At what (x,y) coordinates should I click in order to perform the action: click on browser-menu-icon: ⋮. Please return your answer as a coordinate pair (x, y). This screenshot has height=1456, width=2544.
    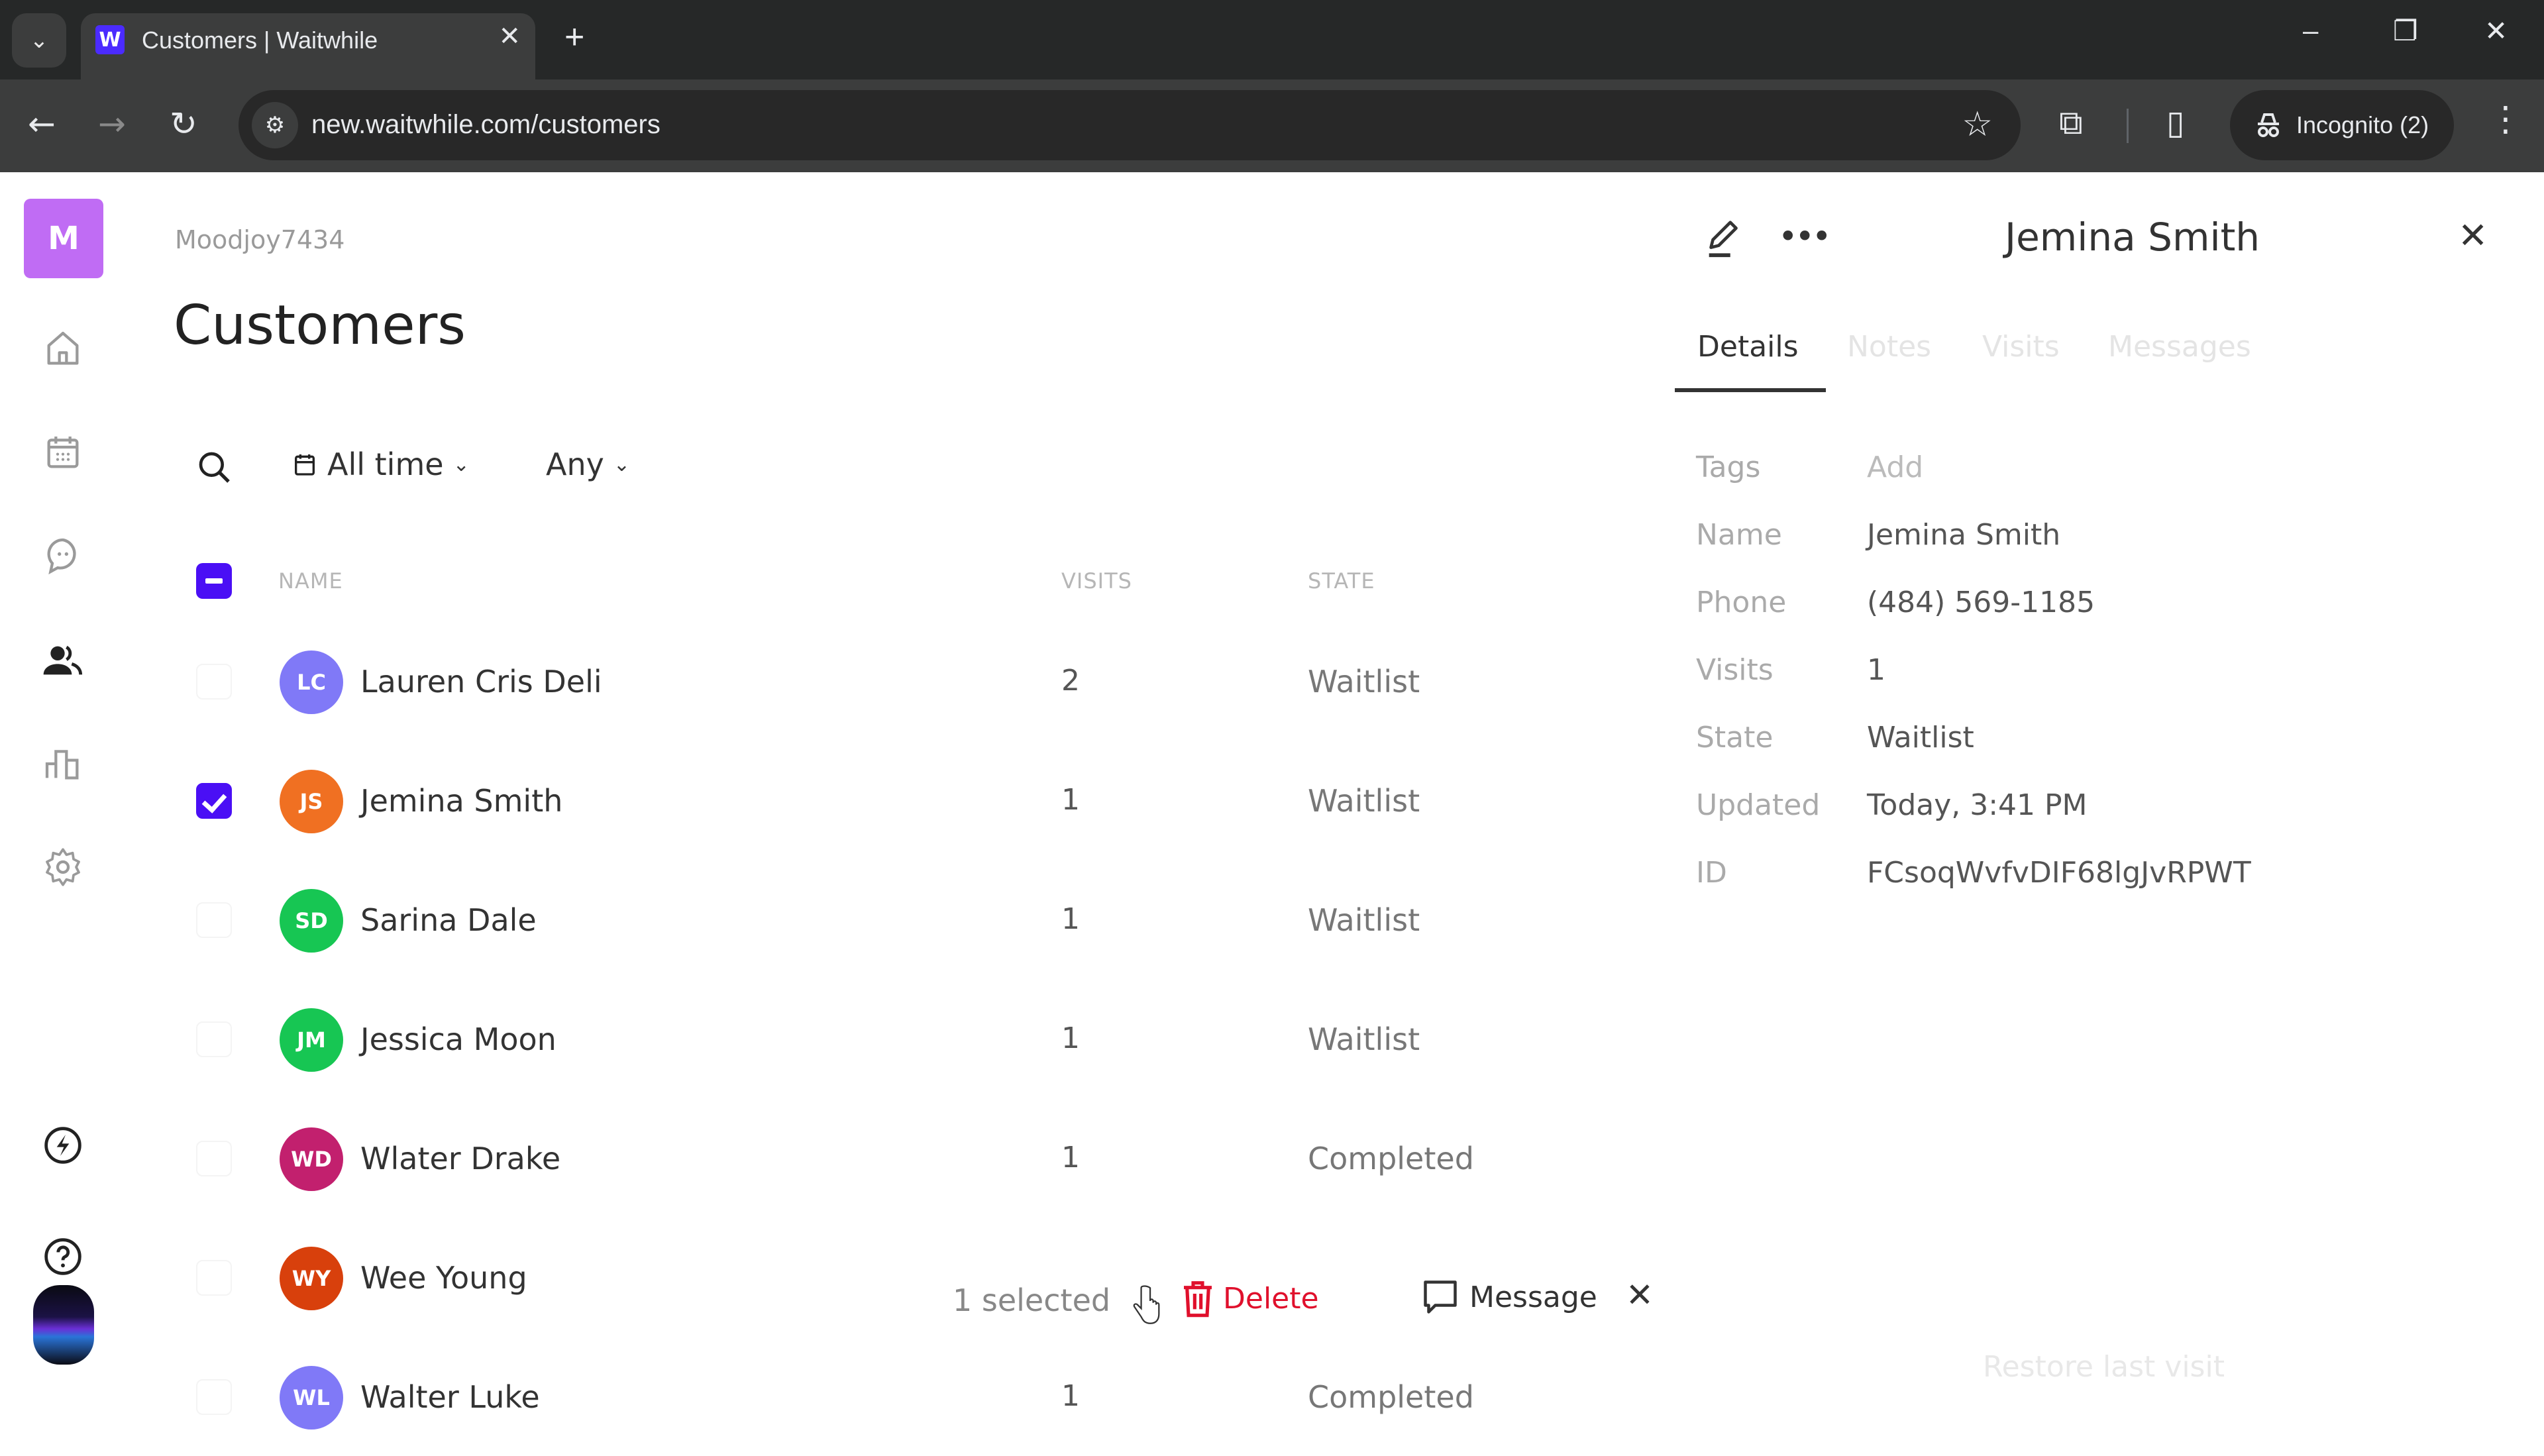
    Looking at the image, I should click on (2505, 119).